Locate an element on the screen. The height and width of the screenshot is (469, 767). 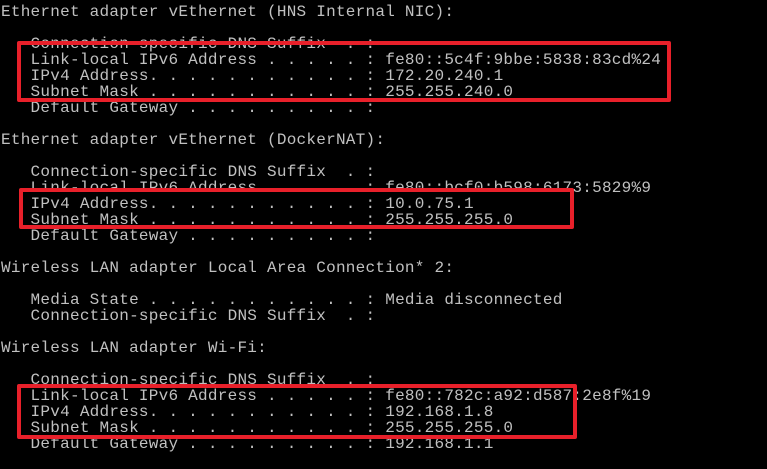
adapter-header-wifi: Wireless LAN adapter Wi-Fi: is located at coordinates (134, 348).